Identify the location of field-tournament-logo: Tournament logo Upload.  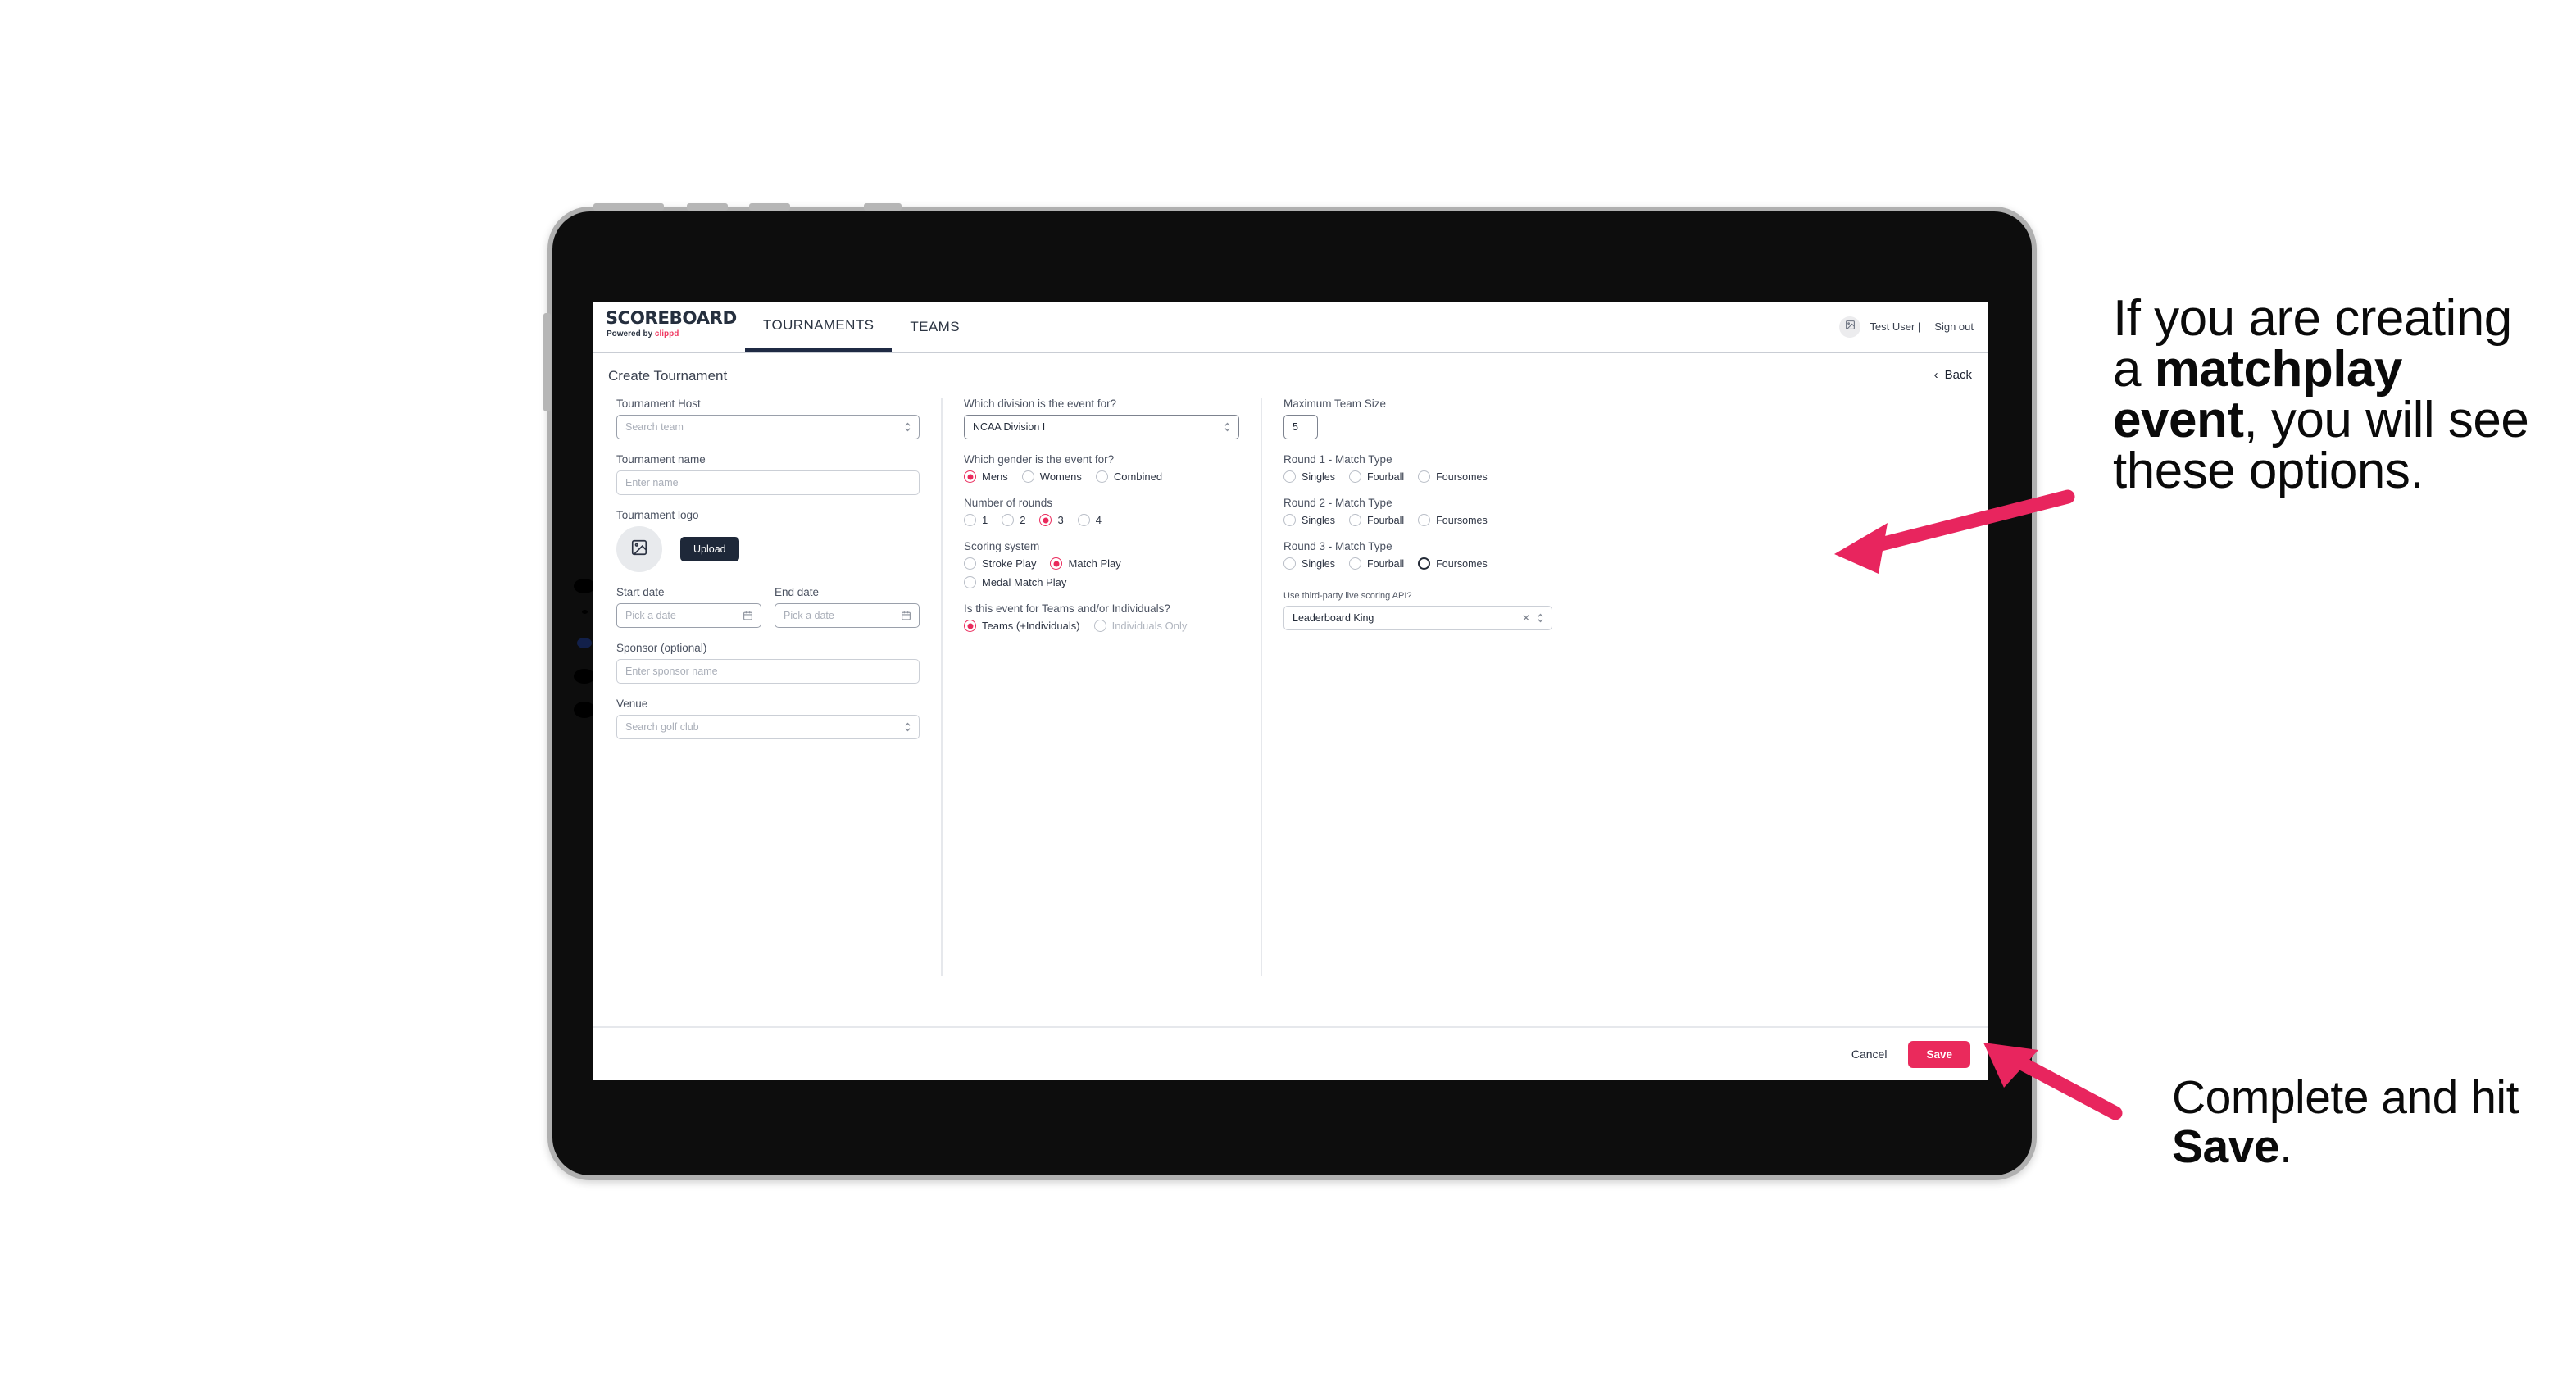
(768, 540).